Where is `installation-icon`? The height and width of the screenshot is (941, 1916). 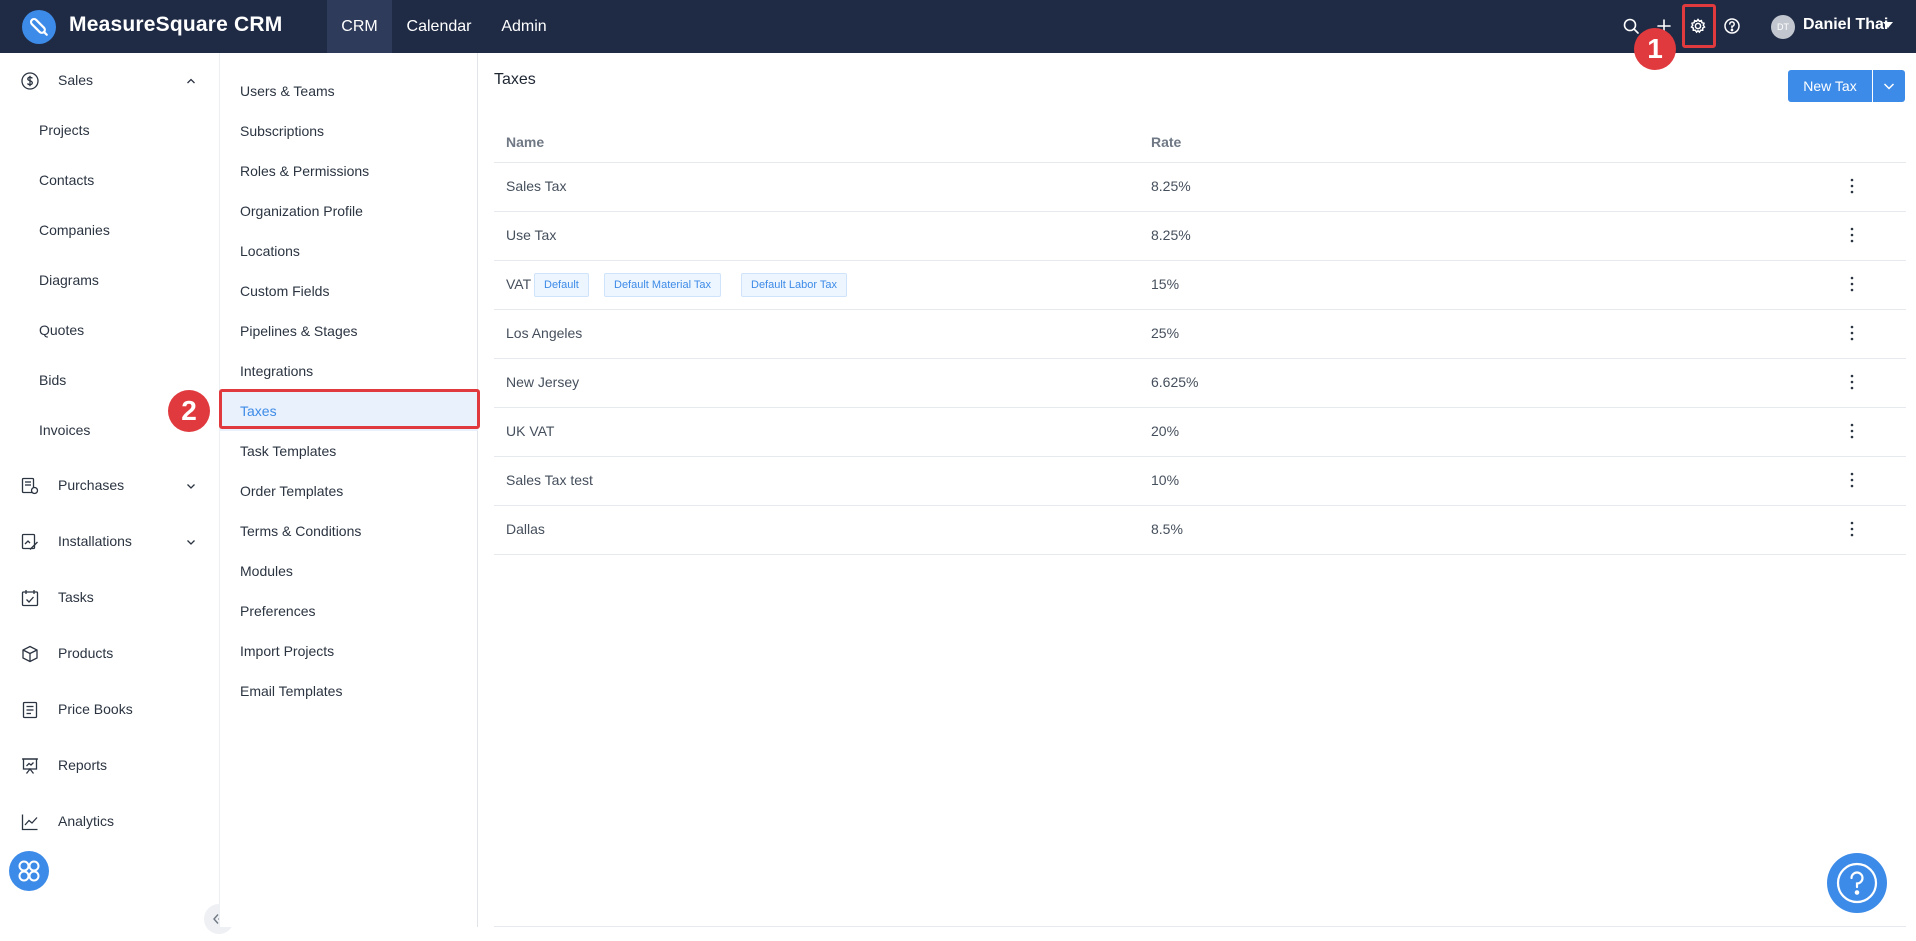 installation-icon is located at coordinates (30, 542).